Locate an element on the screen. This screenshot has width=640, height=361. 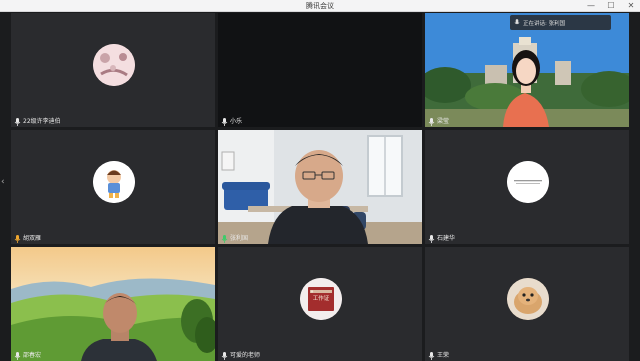
video-tile: 小乐 is located at coordinates (320, 70).